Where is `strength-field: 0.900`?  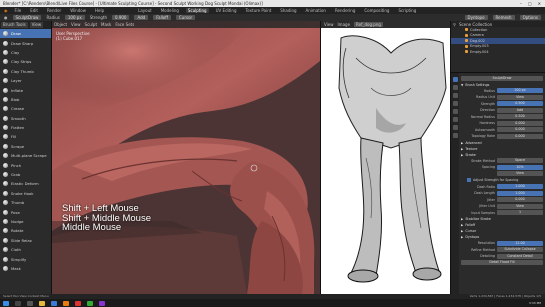 strength-field: 0.900 is located at coordinates (121, 17).